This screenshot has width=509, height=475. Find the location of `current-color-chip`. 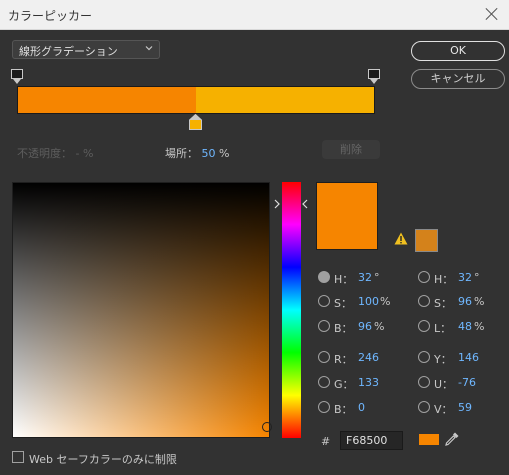

current-color-chip is located at coordinates (429, 439).